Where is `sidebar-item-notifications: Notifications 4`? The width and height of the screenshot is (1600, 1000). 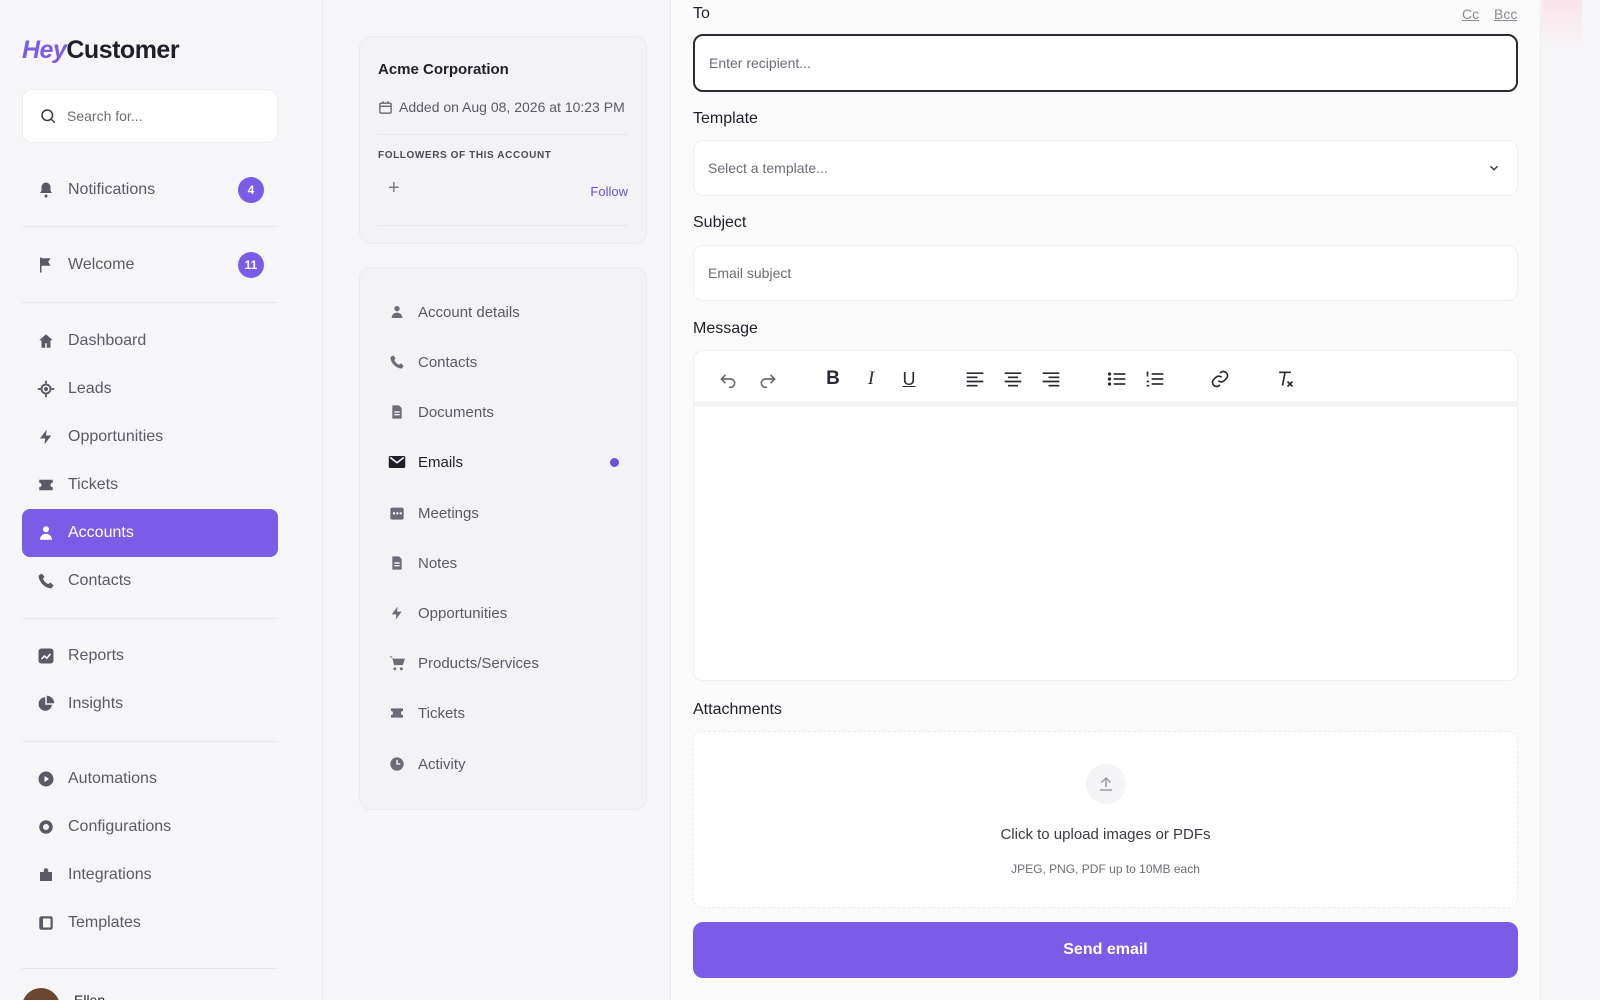
sidebar-item-notifications: Notifications 4 is located at coordinates (150, 190).